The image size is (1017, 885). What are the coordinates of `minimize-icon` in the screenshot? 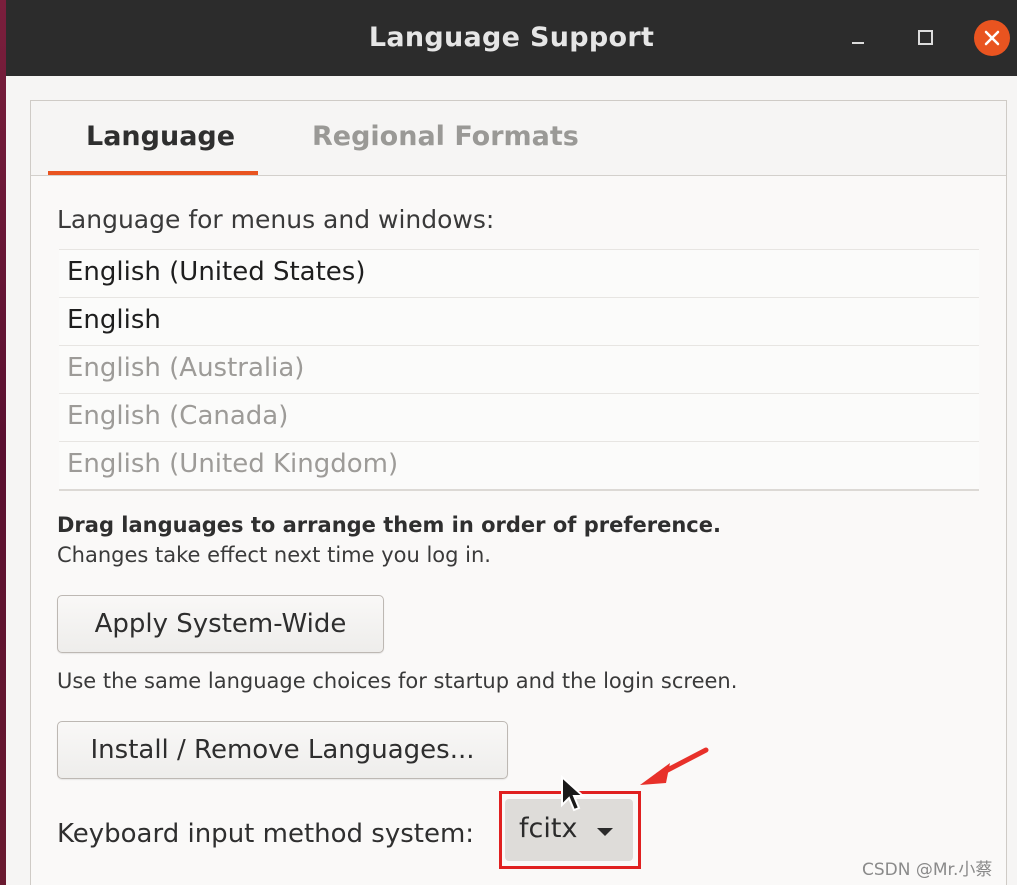 It's located at (858, 38).